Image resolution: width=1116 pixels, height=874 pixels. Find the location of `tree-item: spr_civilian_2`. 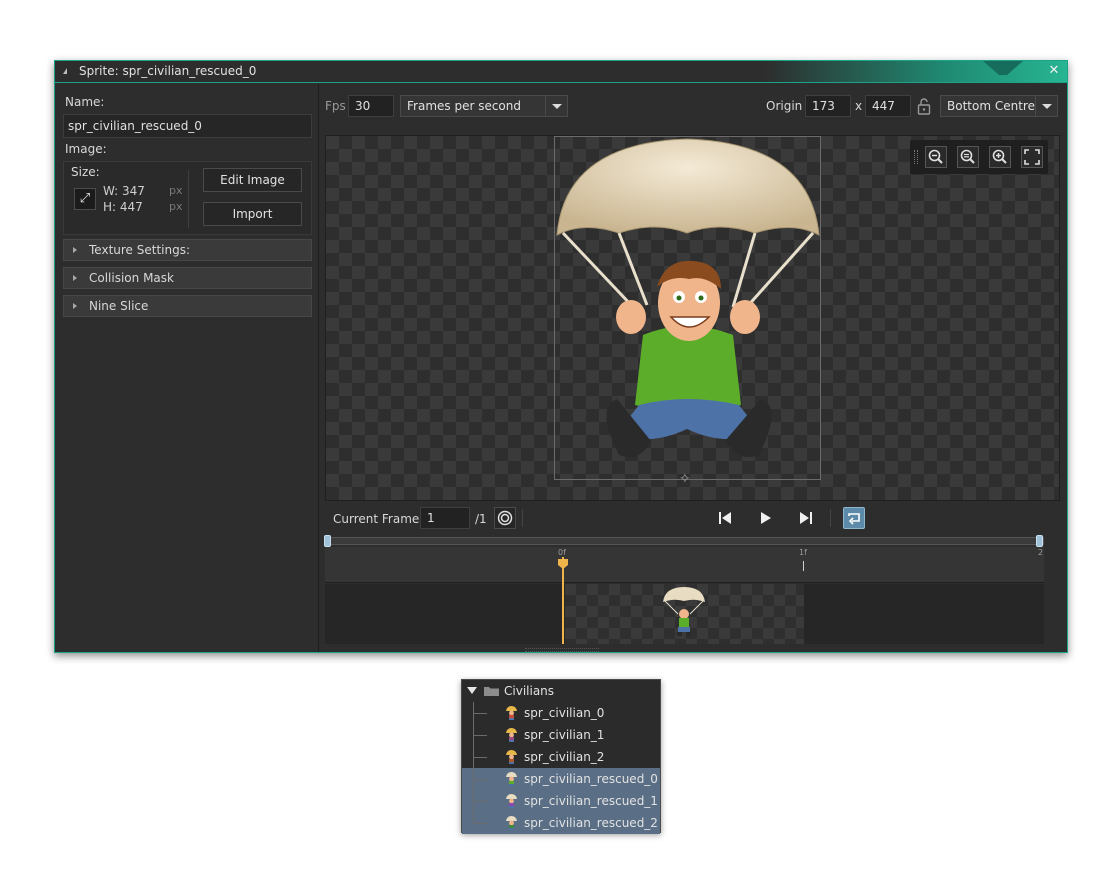

tree-item: spr_civilian_2 is located at coordinates (561, 757).